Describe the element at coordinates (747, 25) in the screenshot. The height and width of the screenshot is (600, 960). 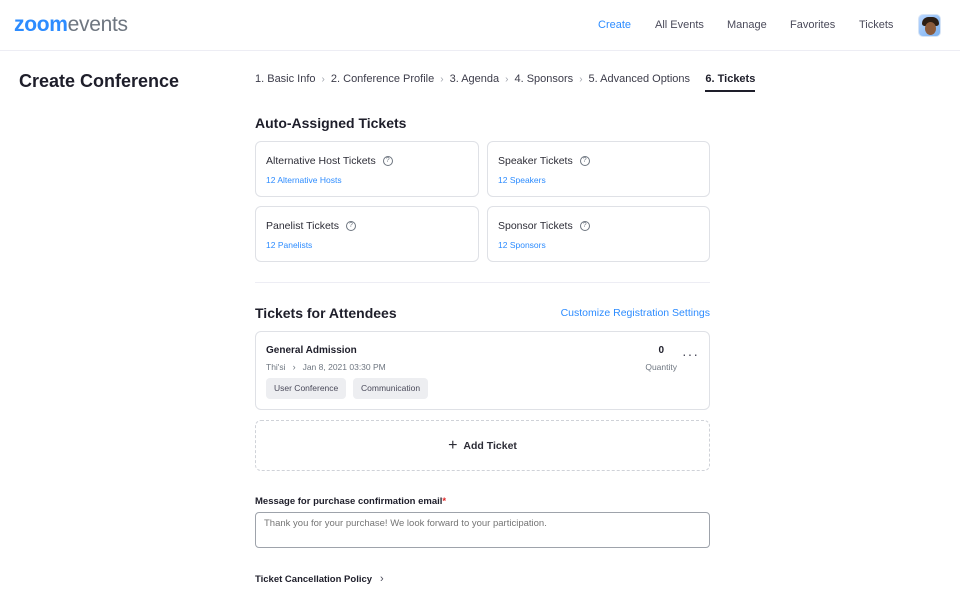
I see `nav-manage: Manage` at that location.